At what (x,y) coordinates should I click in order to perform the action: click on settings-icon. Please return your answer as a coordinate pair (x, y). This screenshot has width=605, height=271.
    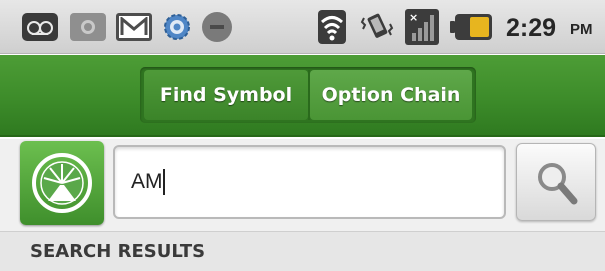
    Looking at the image, I should click on (177, 27).